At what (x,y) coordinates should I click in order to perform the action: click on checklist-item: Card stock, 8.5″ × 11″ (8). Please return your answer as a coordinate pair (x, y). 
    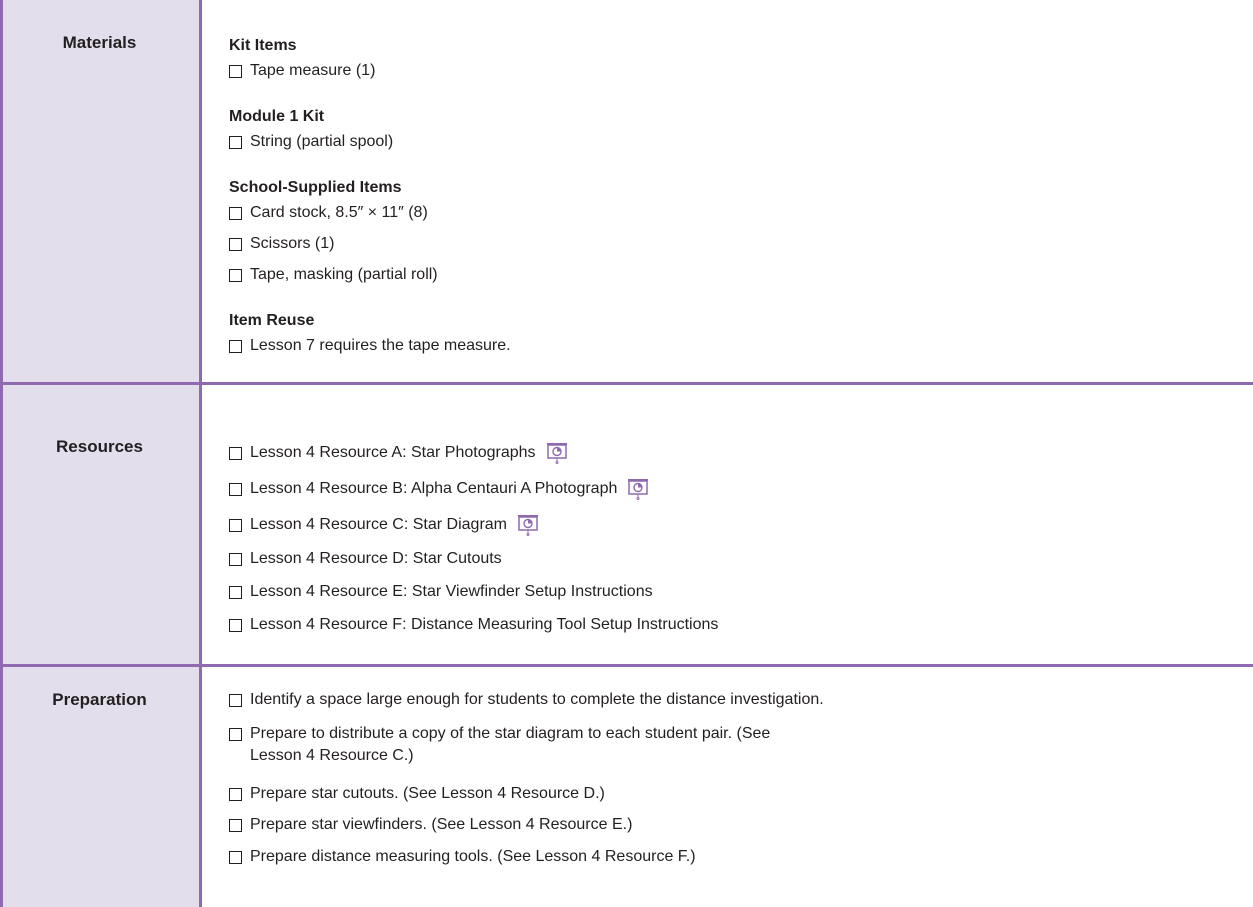
    Looking at the image, I should click on (328, 213).